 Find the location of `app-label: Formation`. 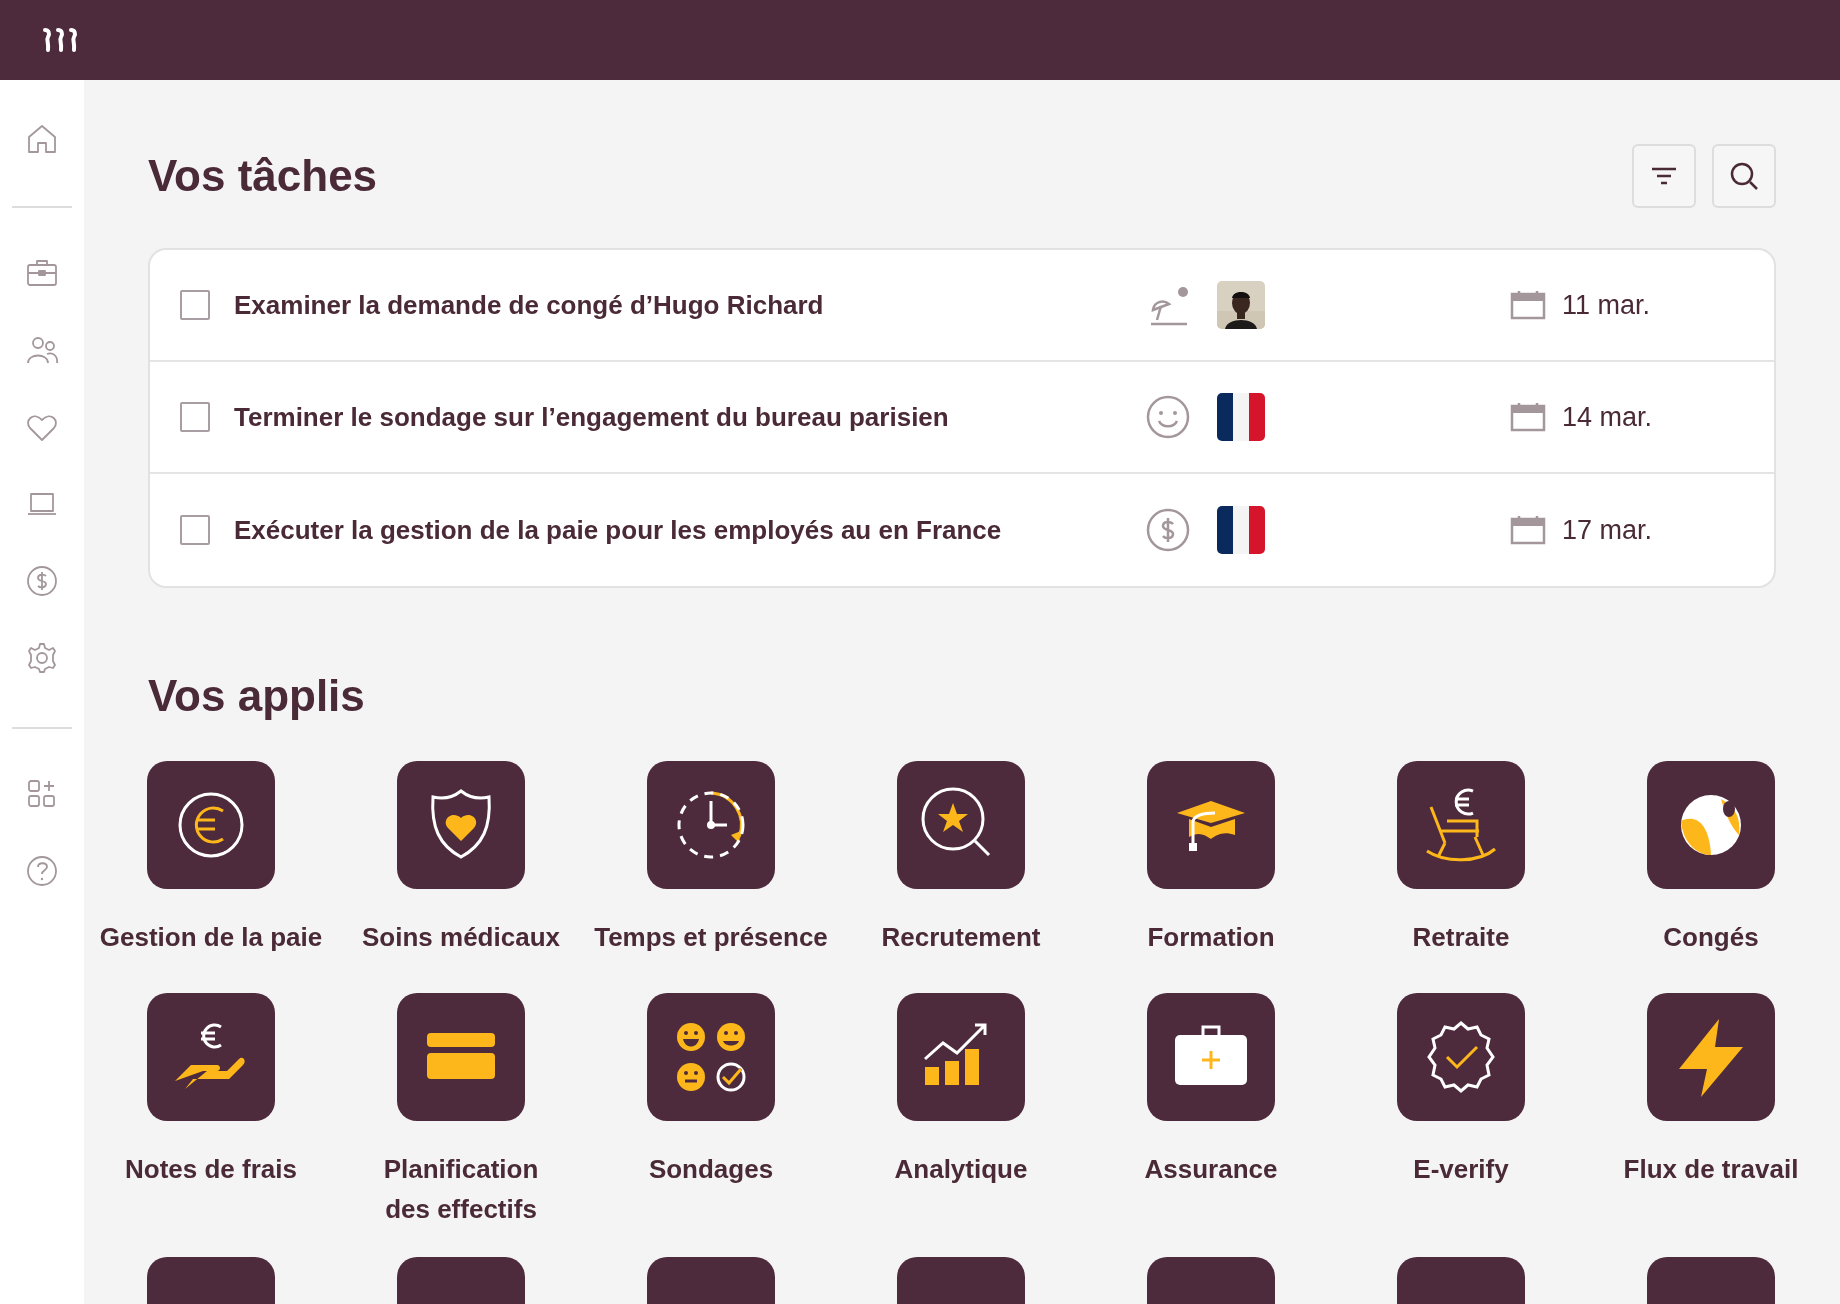

app-label: Formation is located at coordinates (1211, 937).